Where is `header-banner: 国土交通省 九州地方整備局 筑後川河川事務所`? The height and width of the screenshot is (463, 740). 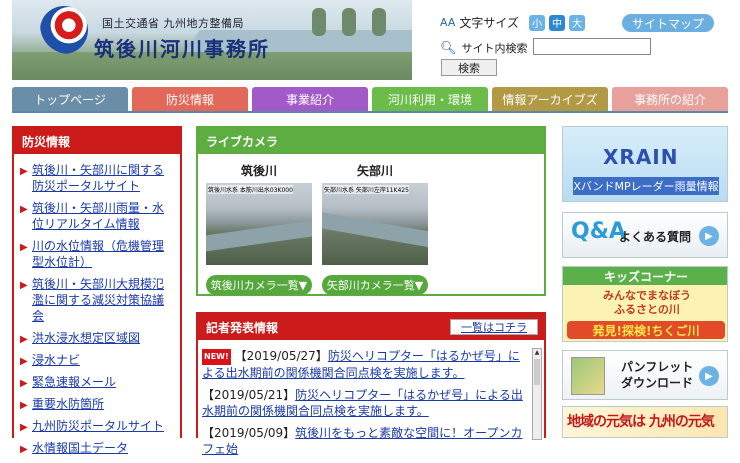
header-banner: 国土交通省 九州地方整備局 筑後川河川事務所 is located at coordinates (212, 40).